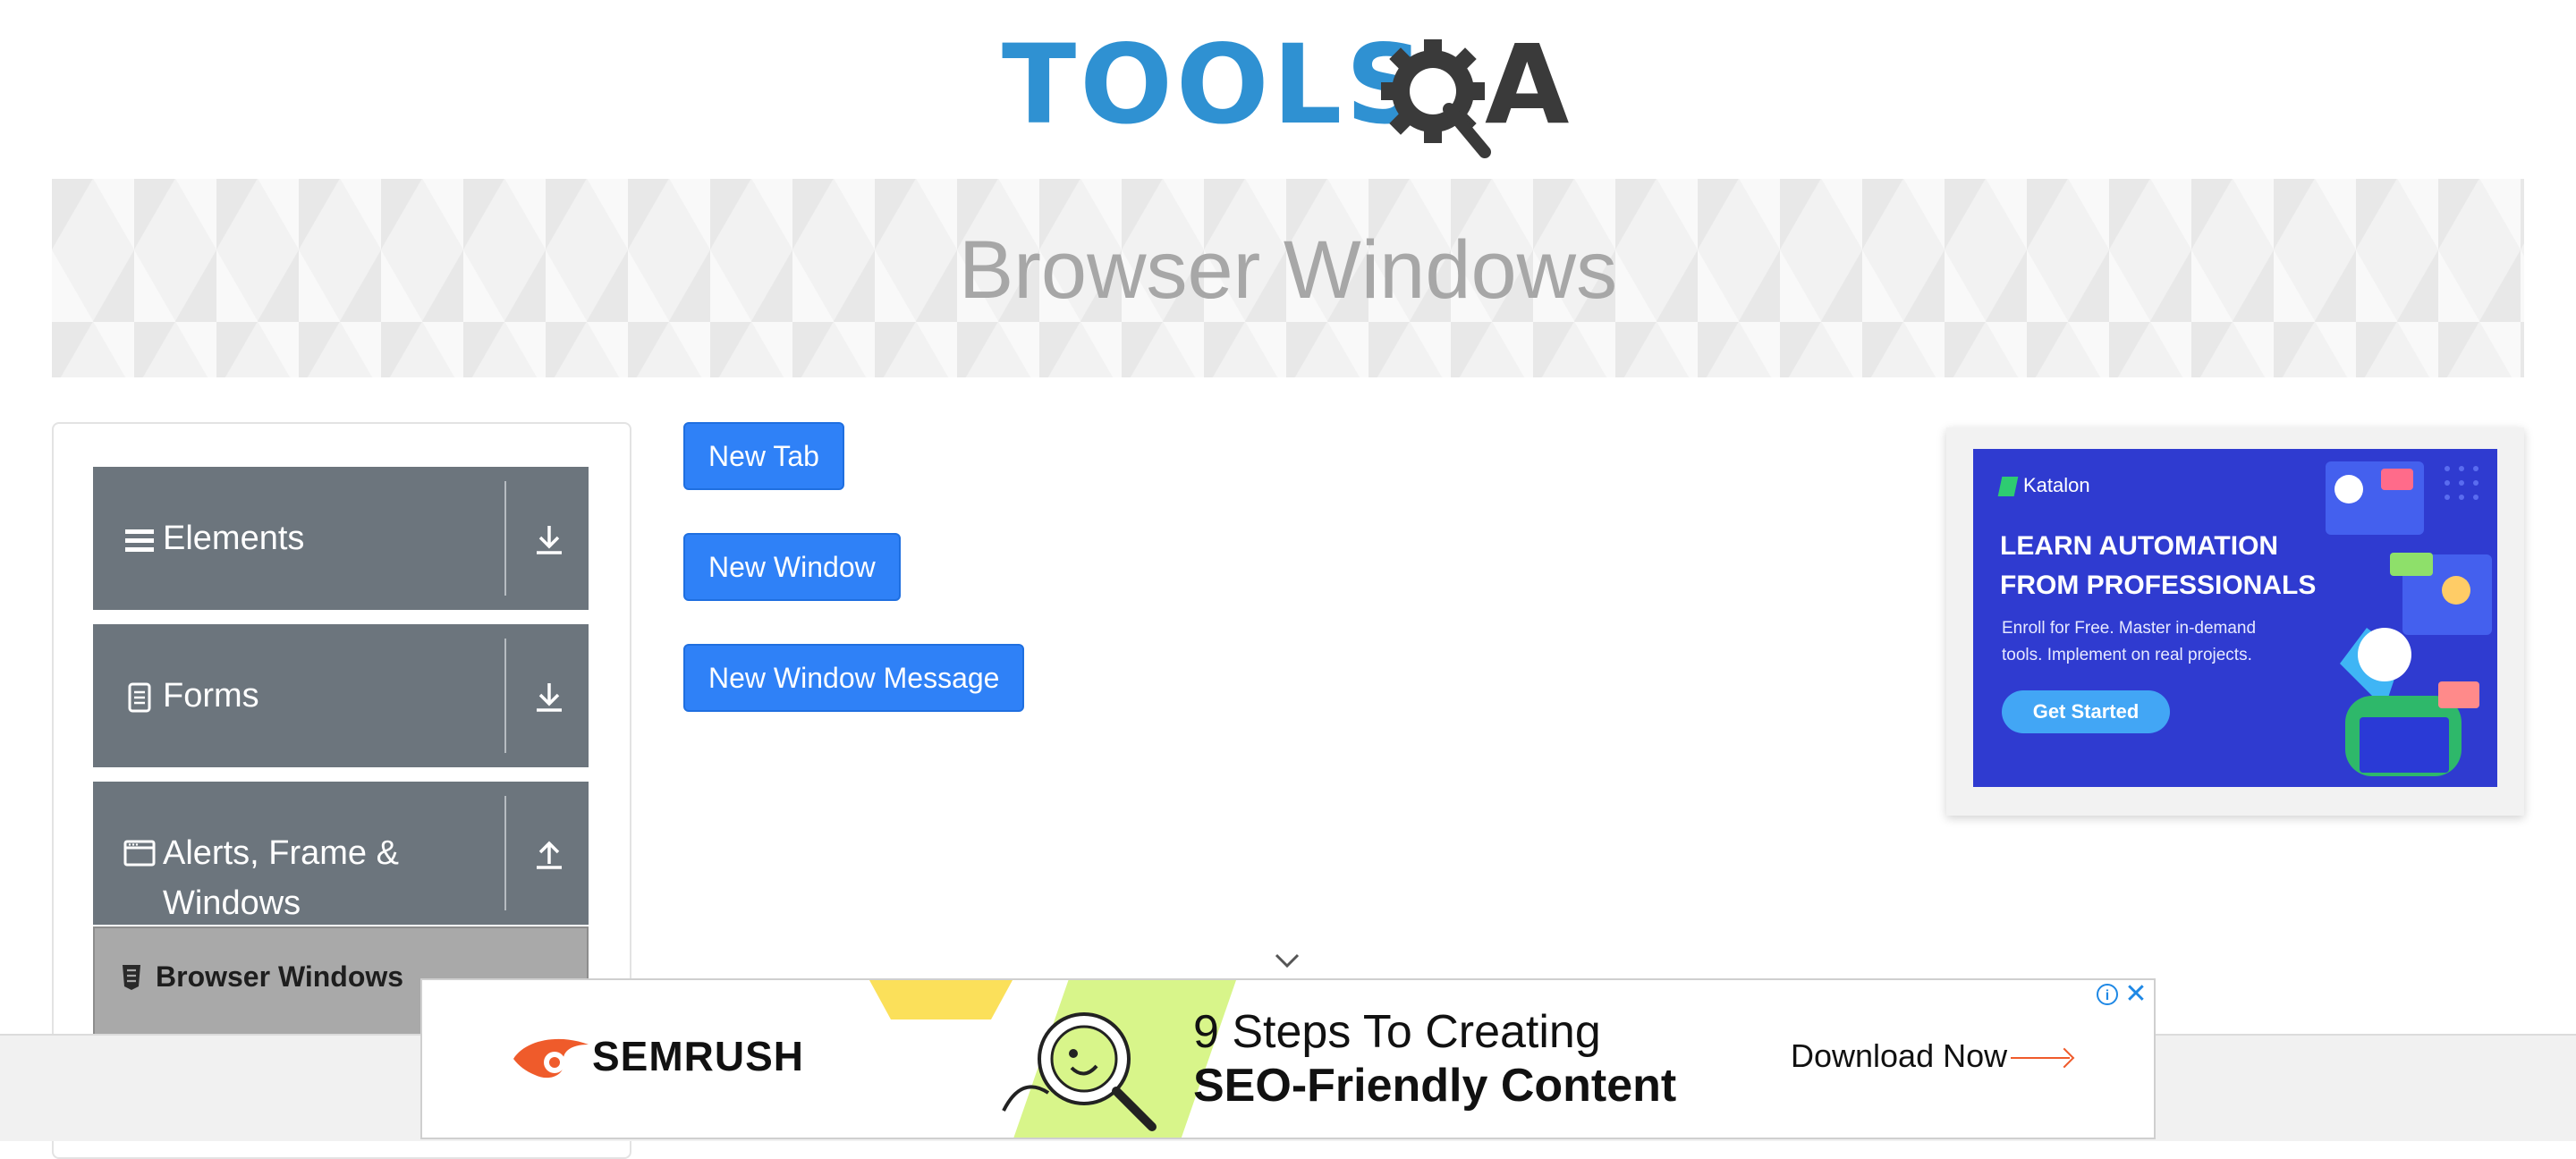 Image resolution: width=2576 pixels, height=1159 pixels. What do you see at coordinates (2135, 994) in the screenshot?
I see `ad-close-icon: ✕` at bounding box center [2135, 994].